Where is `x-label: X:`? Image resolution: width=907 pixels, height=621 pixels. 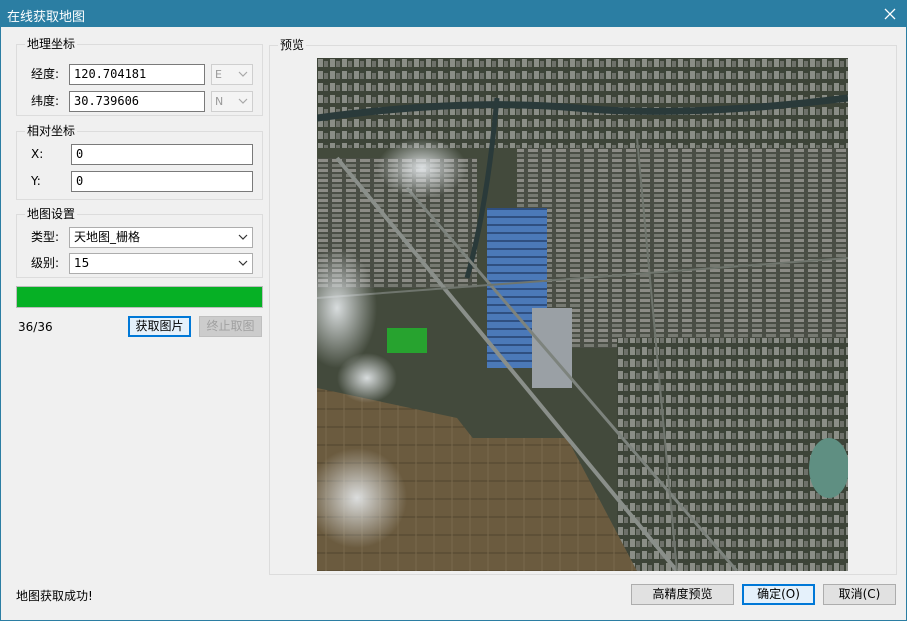 x-label: X: is located at coordinates (37, 154).